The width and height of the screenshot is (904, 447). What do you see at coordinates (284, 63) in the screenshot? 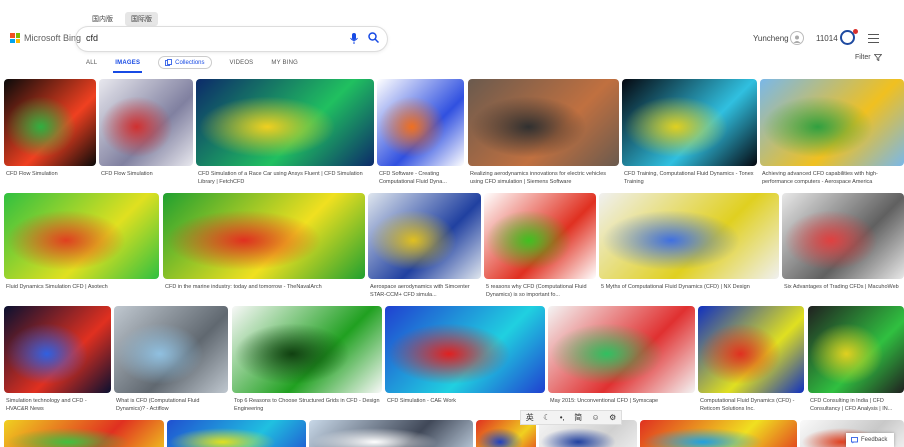
I see `tab-my-bing: MY BING` at bounding box center [284, 63].